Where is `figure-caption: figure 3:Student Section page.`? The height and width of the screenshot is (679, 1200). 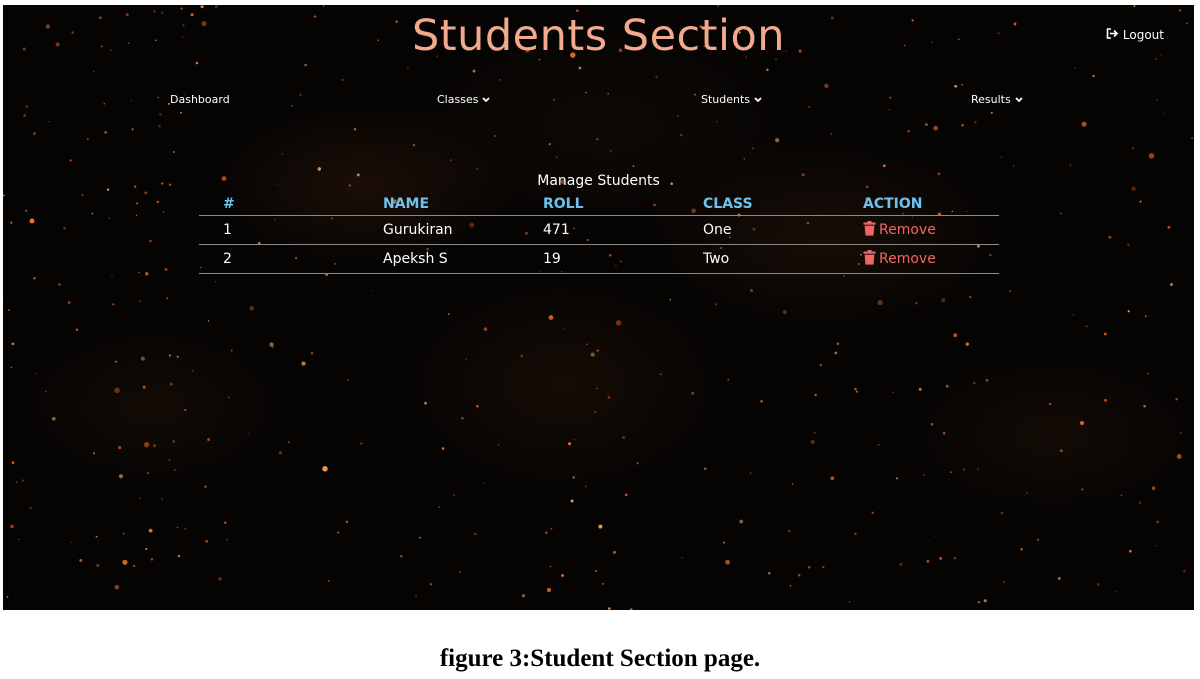
figure-caption: figure 3:Student Section page. is located at coordinates (600, 658).